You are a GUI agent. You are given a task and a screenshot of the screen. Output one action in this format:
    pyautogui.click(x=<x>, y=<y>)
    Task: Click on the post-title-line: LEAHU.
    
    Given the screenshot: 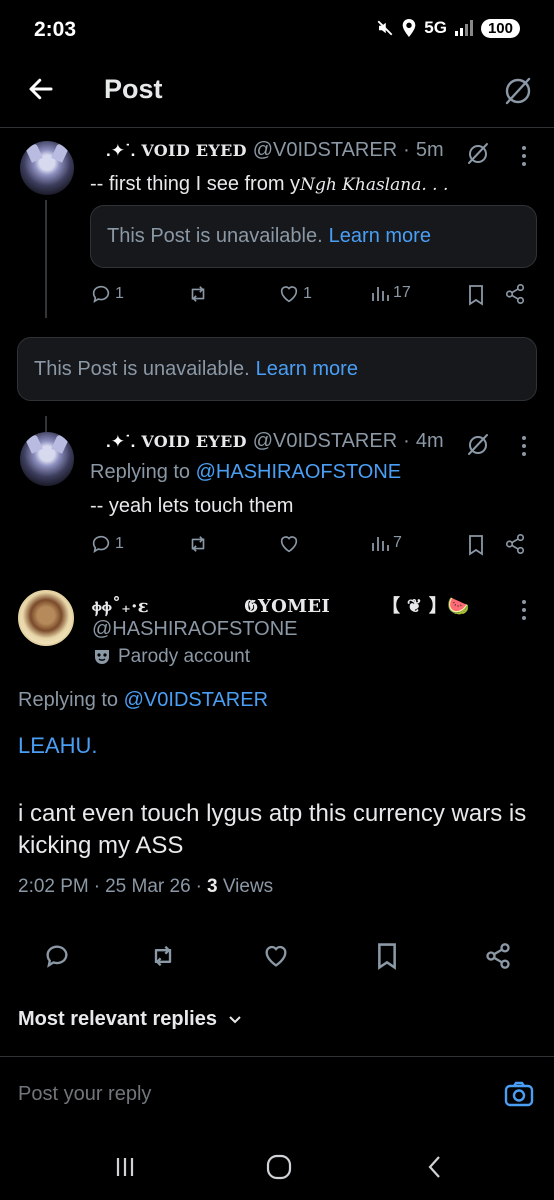 What is the action you would take?
    pyautogui.click(x=58, y=745)
    